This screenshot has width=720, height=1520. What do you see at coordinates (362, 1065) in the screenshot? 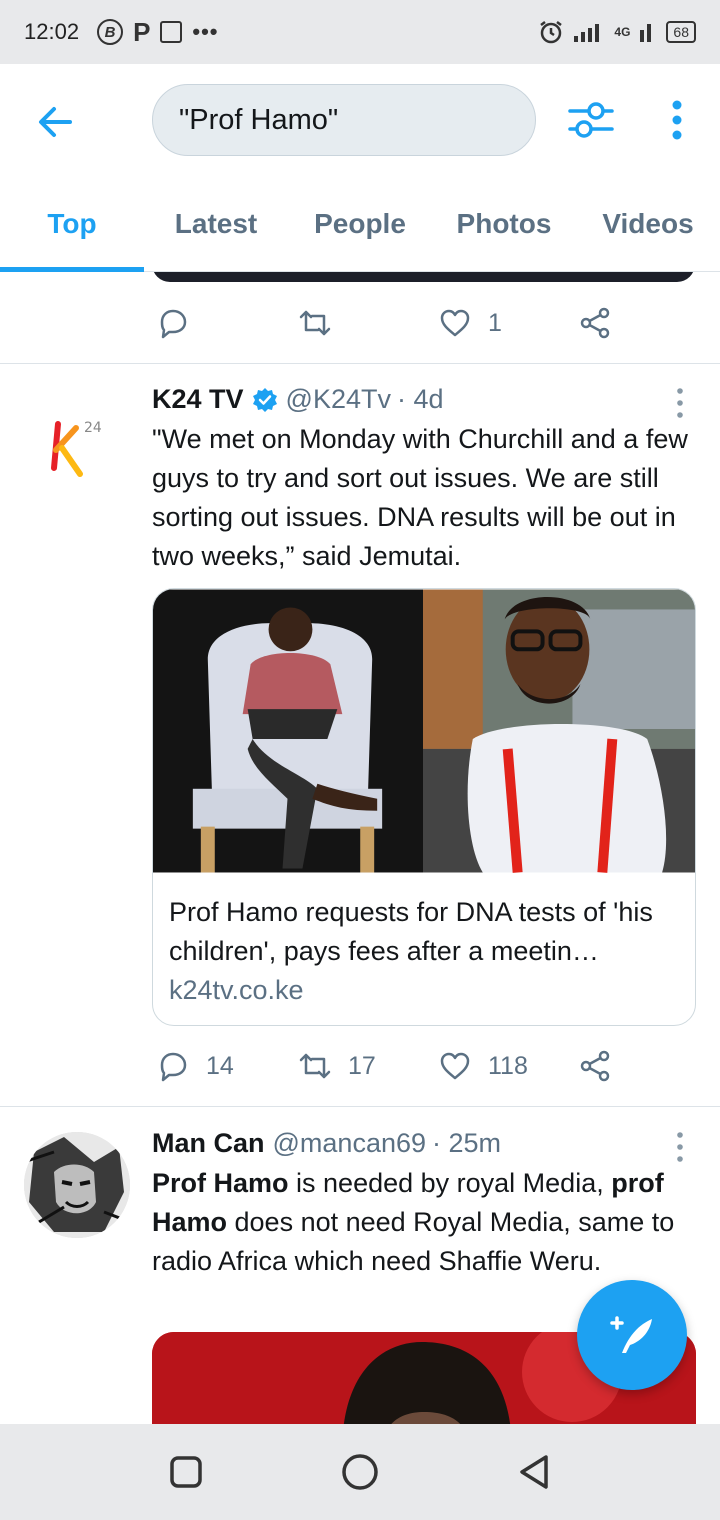
I see `retweet-count: 17` at bounding box center [362, 1065].